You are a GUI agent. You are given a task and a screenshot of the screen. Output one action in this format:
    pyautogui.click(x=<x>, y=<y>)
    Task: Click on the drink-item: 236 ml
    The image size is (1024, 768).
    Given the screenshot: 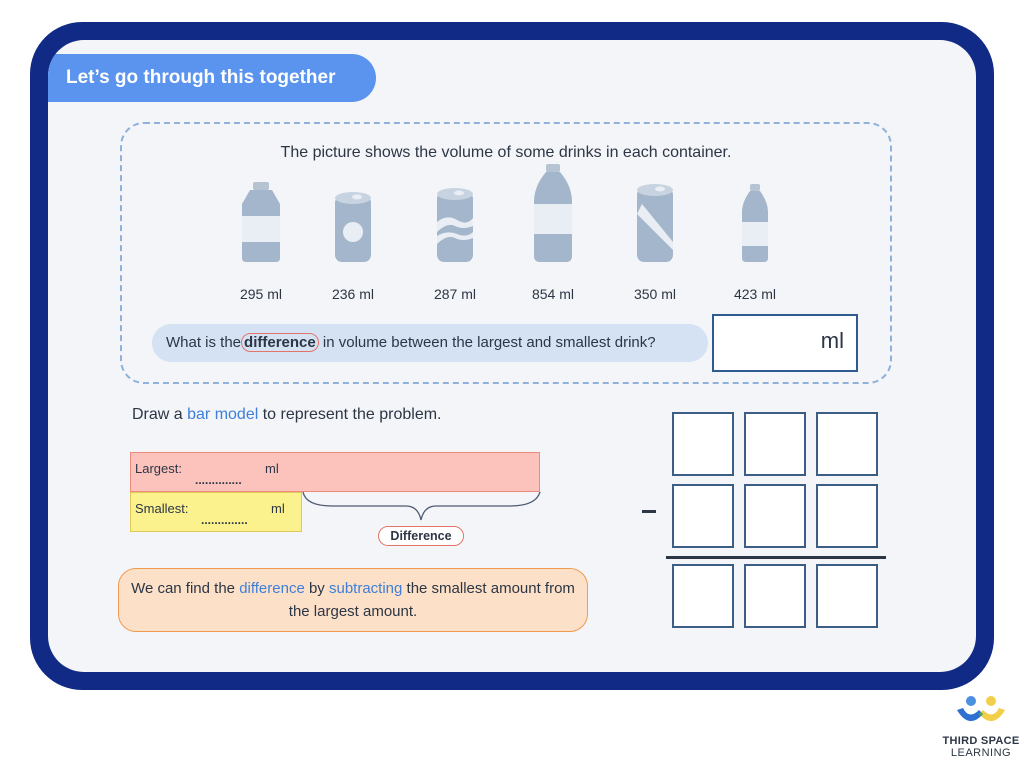 What is the action you would take?
    pyautogui.click(x=353, y=238)
    